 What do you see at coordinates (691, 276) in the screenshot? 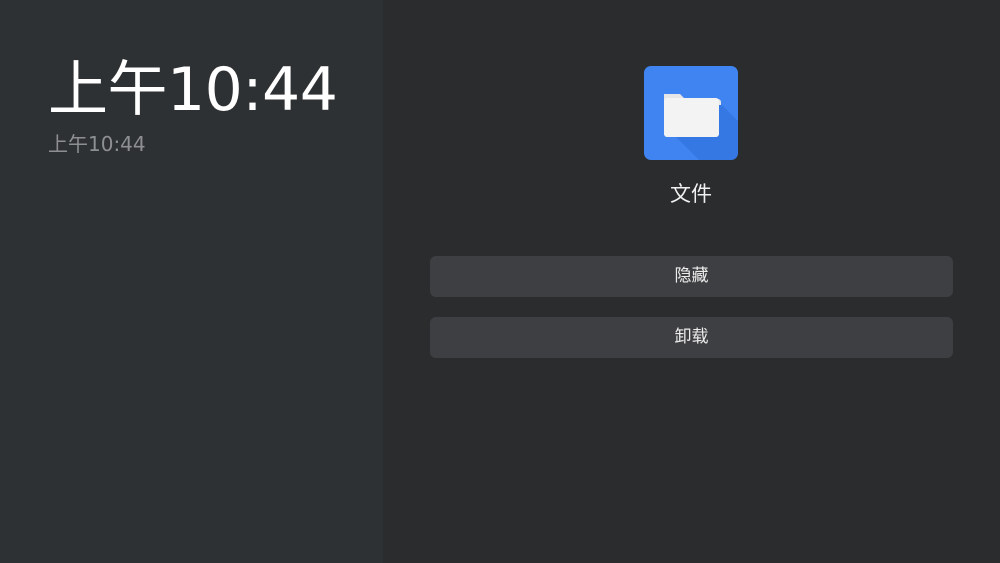
I see `hide-button: 隐藏` at bounding box center [691, 276].